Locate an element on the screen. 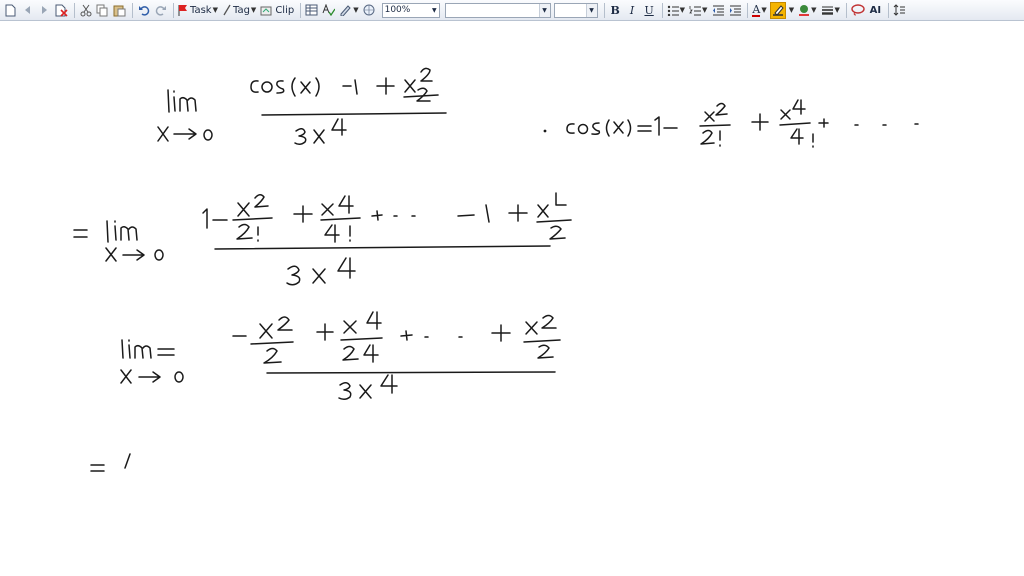 The width and height of the screenshot is (1024, 576). numbered-list-icon: ▼ is located at coordinates (698, 10).